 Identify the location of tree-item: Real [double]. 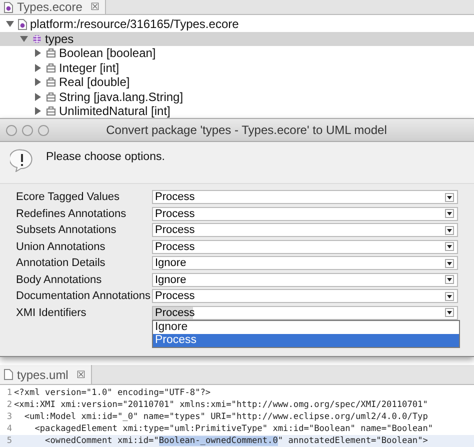
(237, 82).